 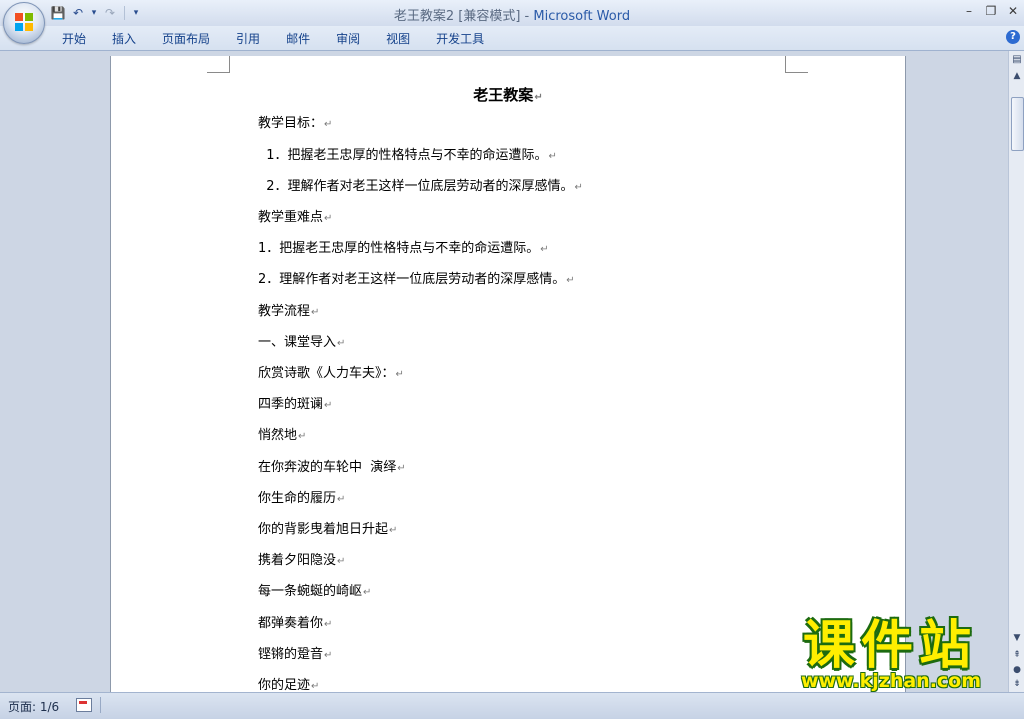 What do you see at coordinates (349, 39) in the screenshot?
I see `tab-review: 审阅` at bounding box center [349, 39].